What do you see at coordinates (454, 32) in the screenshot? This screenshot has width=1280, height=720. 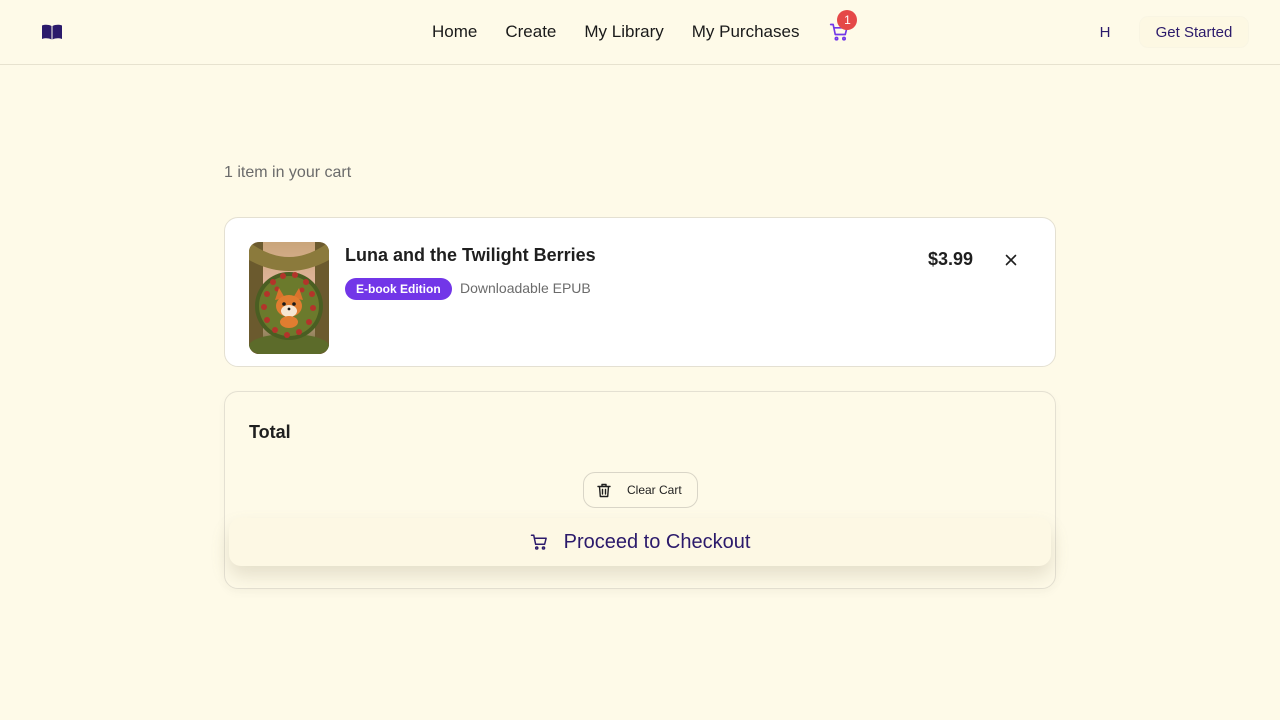 I see `nav-home: Home` at bounding box center [454, 32].